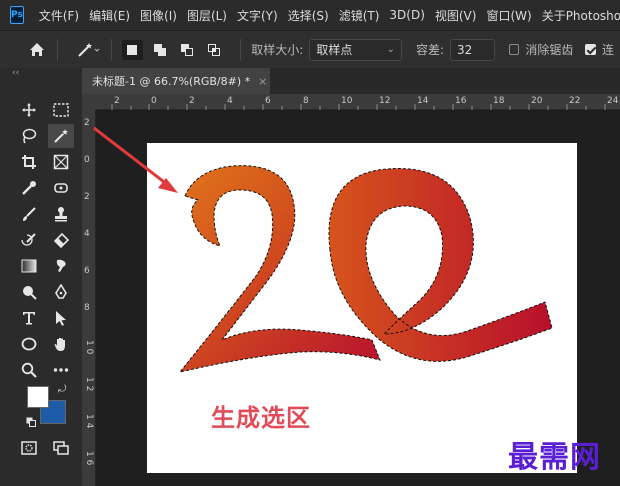  I want to click on pointer-arrow, so click(131, 156).